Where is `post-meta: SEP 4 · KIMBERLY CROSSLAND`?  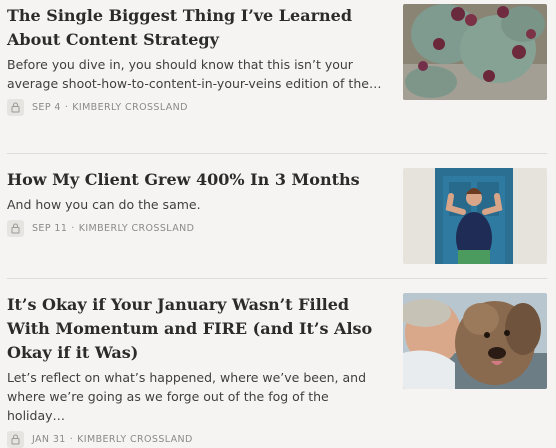 post-meta: SEP 4 · KIMBERLY CROSSLAND is located at coordinates (197, 107).